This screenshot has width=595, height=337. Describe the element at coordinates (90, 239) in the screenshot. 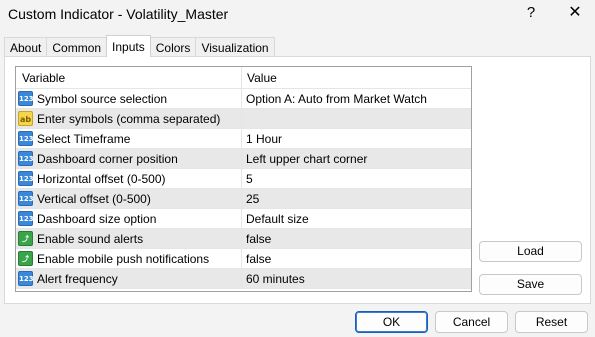

I see `row-label: Enable sound alerts` at that location.